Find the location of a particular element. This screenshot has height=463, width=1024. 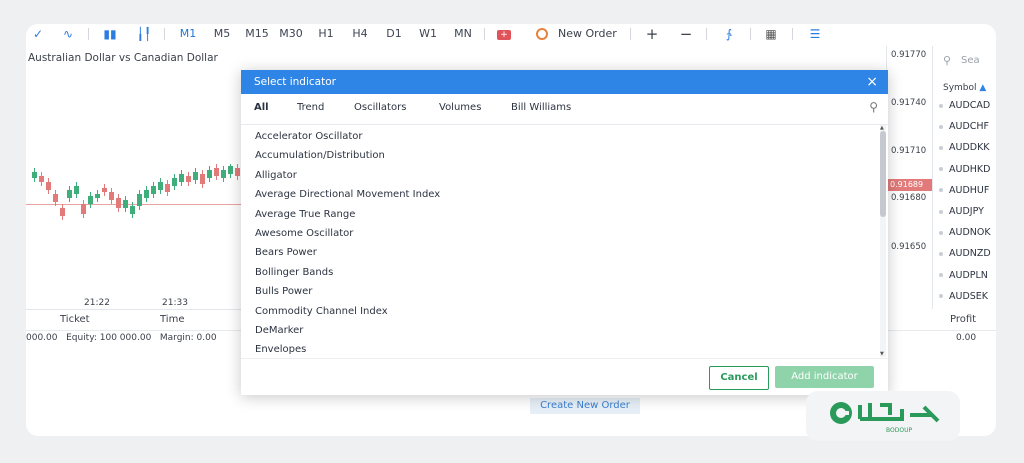

symbol-row: AUDCAD is located at coordinates (964, 105).